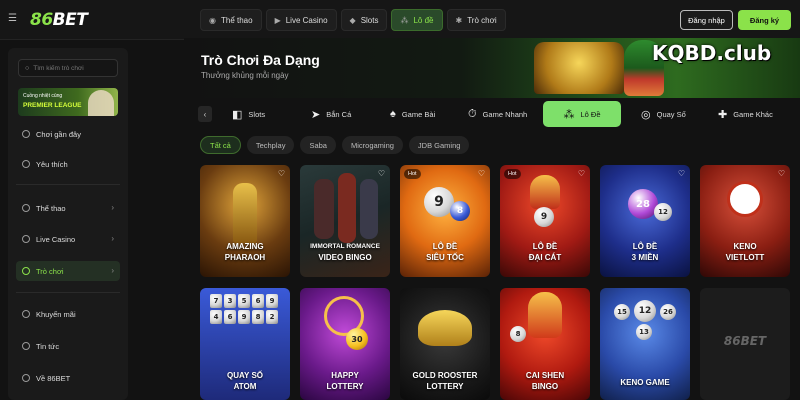 The width and height of the screenshot is (800, 400). I want to click on game-name-line2: ATOM, so click(245, 386).